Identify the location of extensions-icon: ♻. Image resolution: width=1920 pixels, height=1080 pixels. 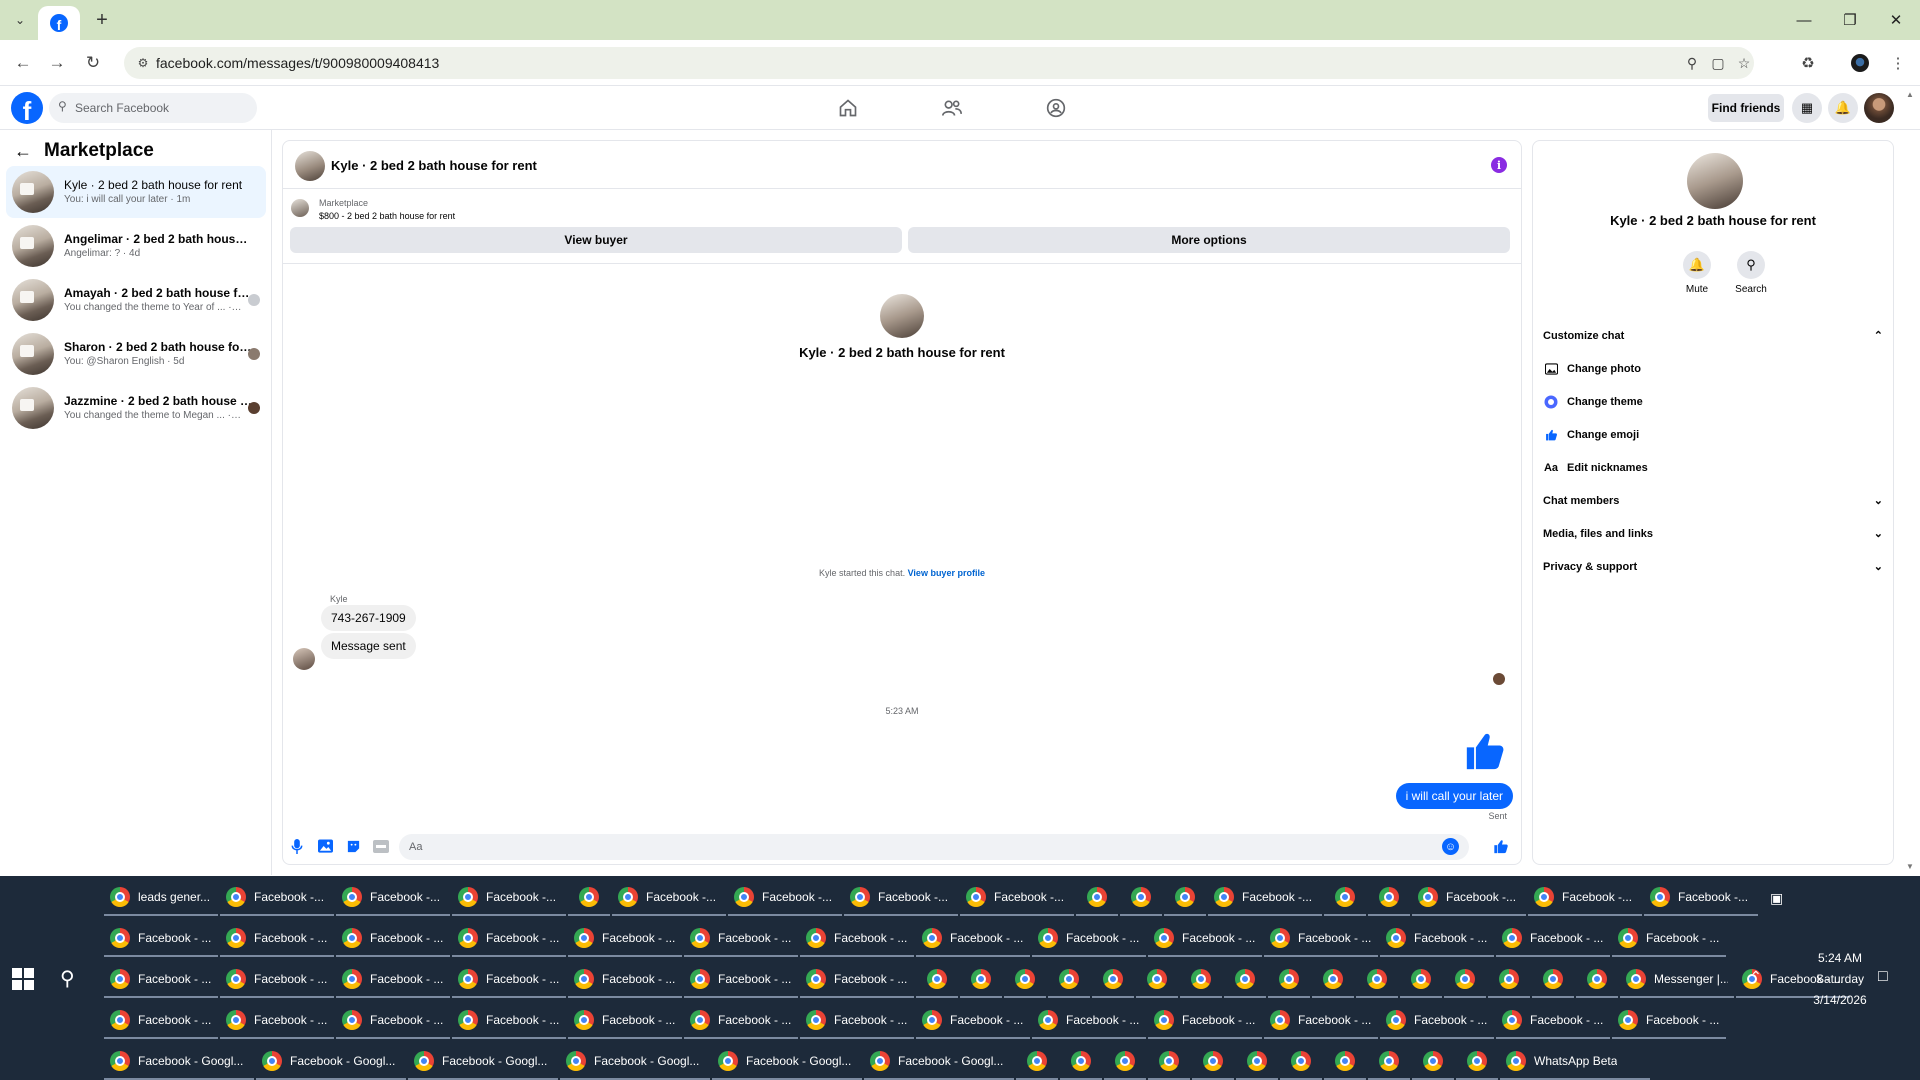
(1808, 63).